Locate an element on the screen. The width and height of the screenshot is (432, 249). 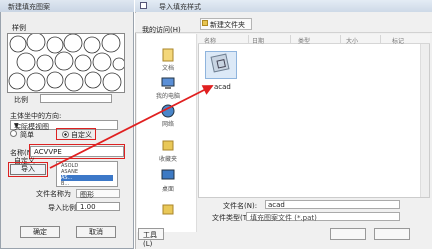
annotation-arrow is located at coordinates (131, 127).